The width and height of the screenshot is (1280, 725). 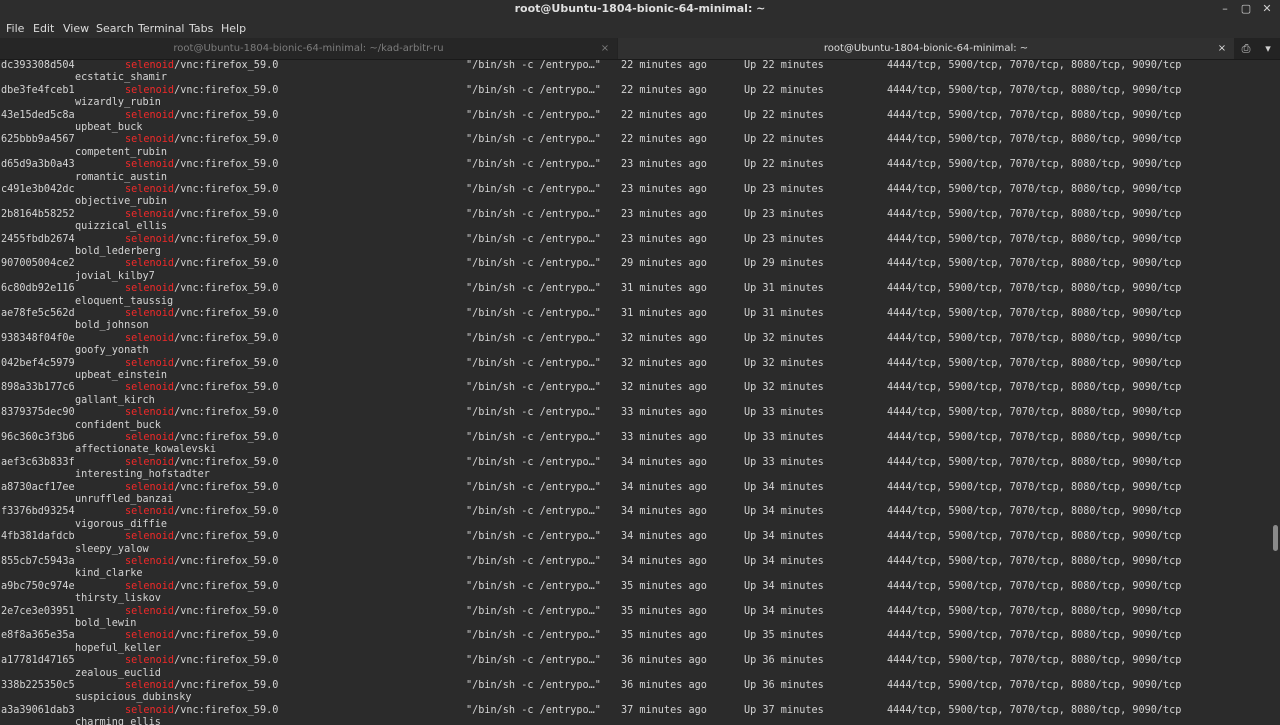 What do you see at coordinates (1268, 48) in the screenshot?
I see `tab-menu-chevron-down-icon: ▾` at bounding box center [1268, 48].